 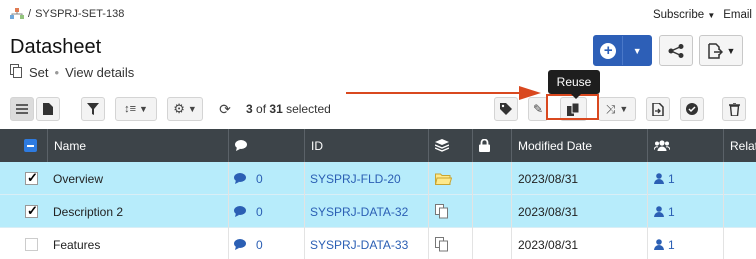 I want to click on row-name: Description 2, so click(x=85, y=211).